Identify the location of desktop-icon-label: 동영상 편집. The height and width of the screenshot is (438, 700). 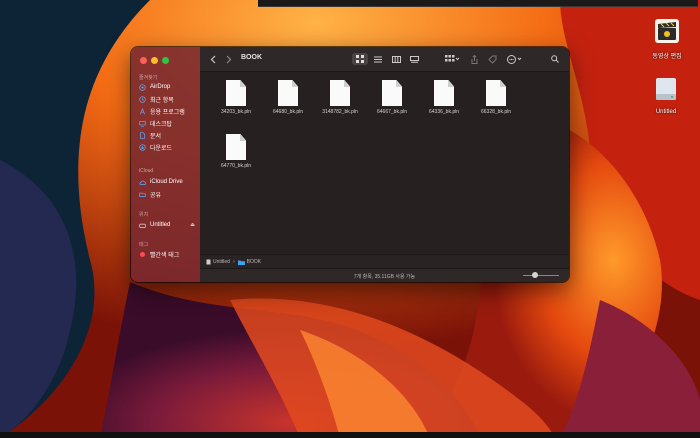
(667, 57).